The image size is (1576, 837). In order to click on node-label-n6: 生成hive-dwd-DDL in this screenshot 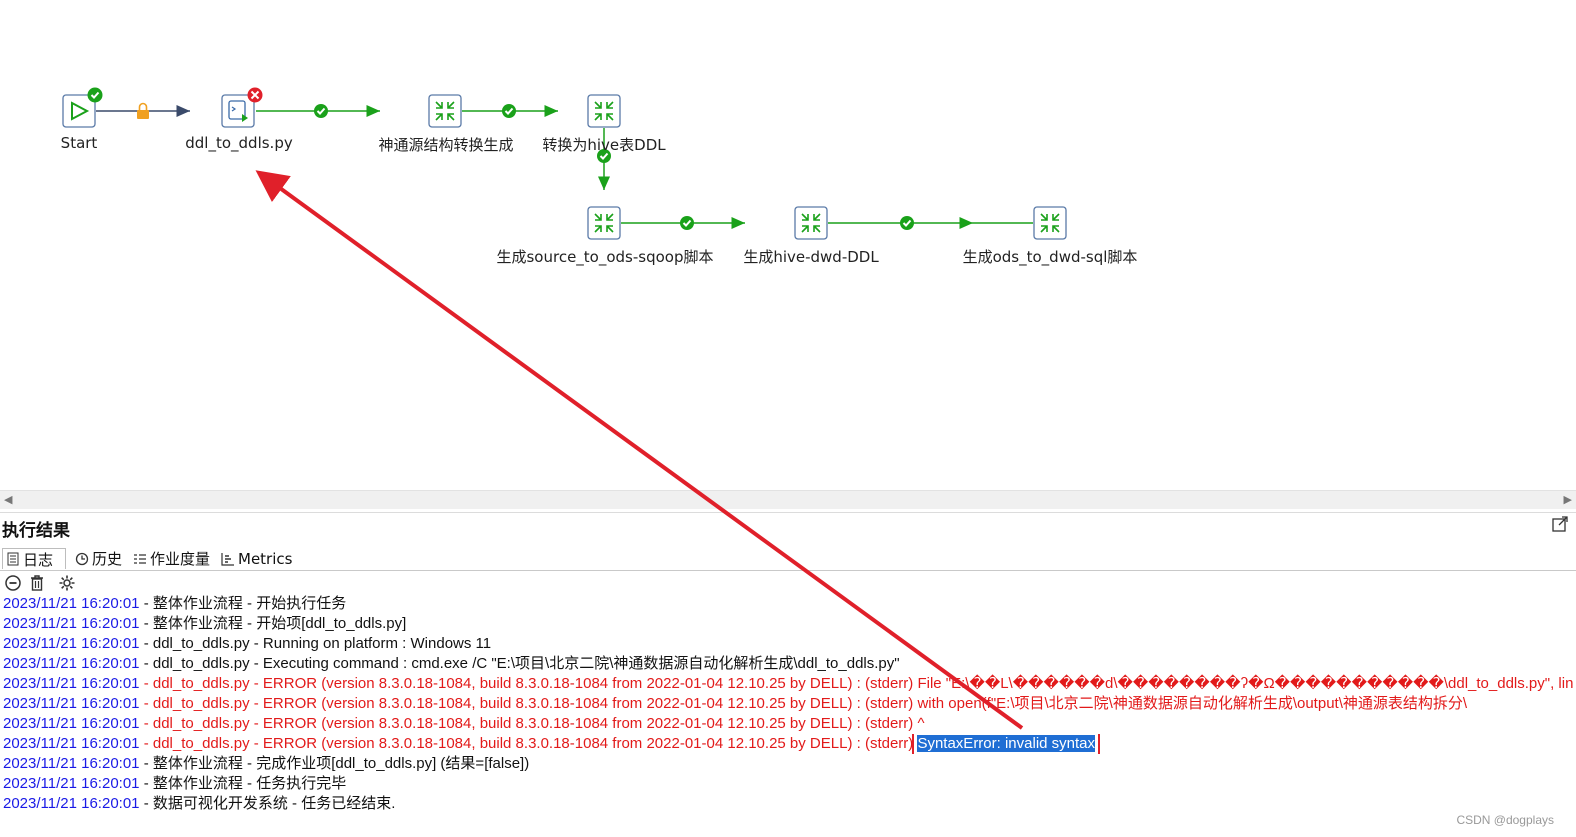, I will do `click(811, 257)`.